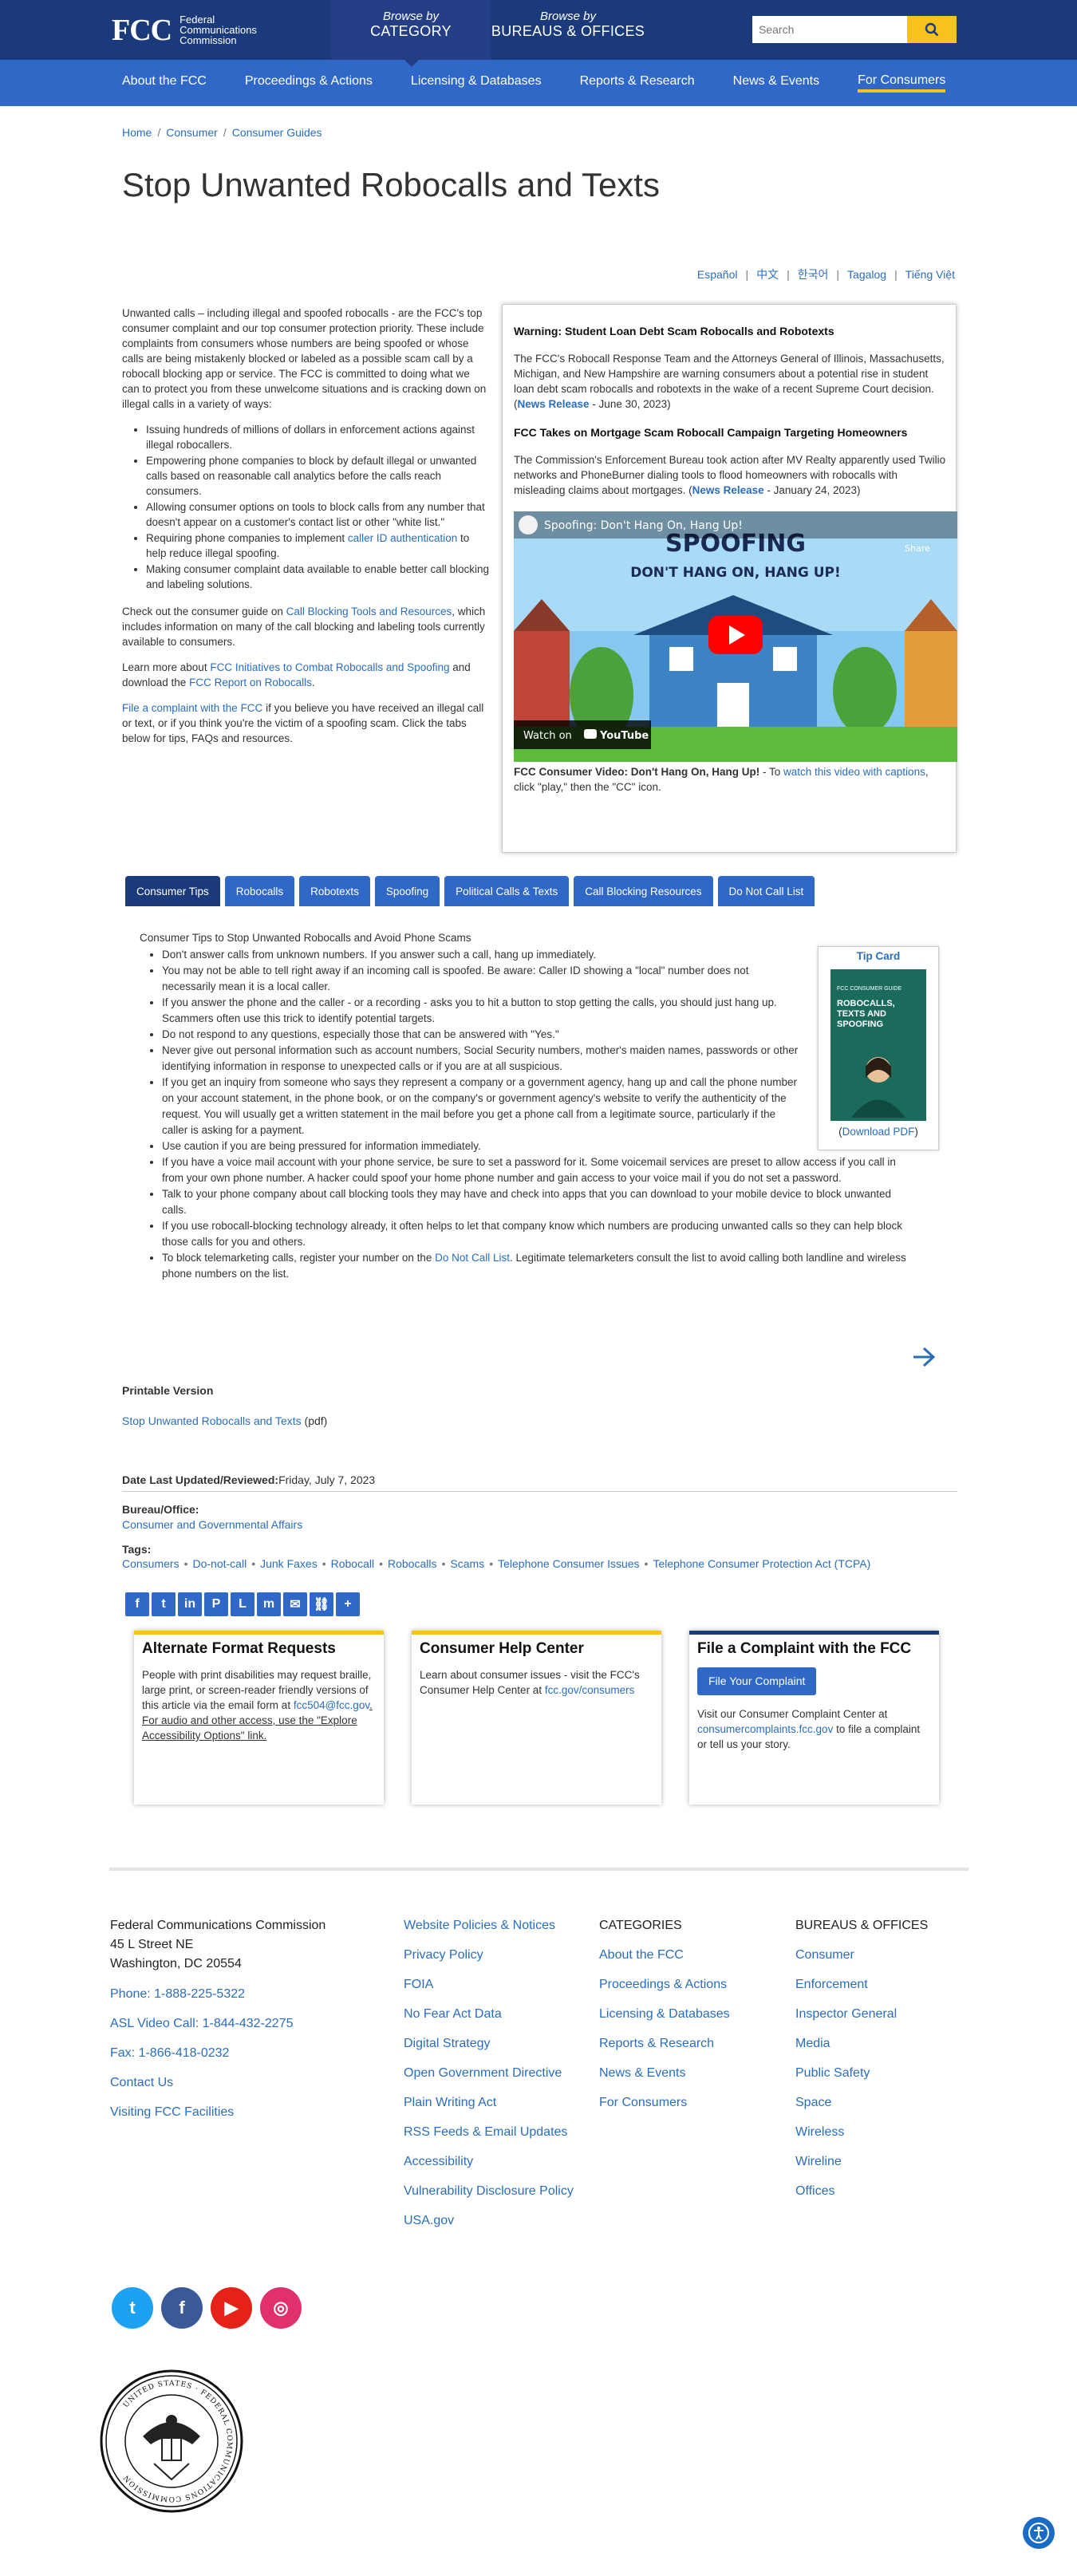 The height and width of the screenshot is (2576, 1077). What do you see at coordinates (813, 274) in the screenshot?
I see `lang-korean: 한국어` at bounding box center [813, 274].